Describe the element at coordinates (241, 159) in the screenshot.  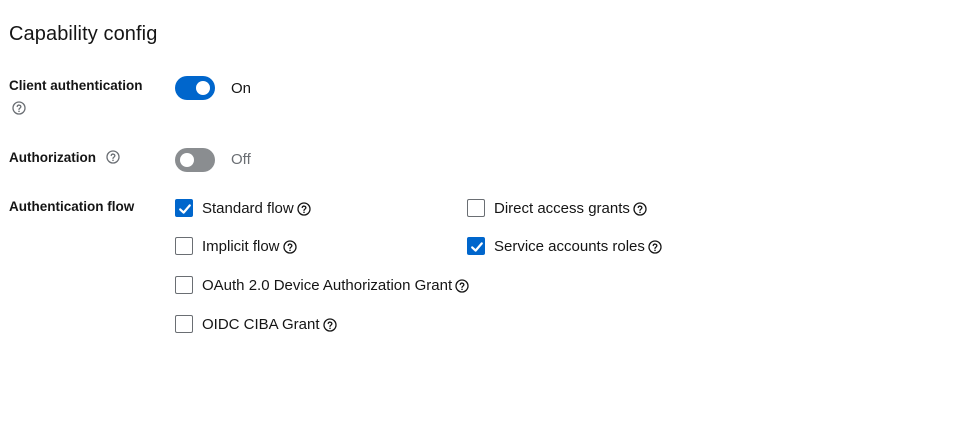
I see `authorization-state: Off` at that location.